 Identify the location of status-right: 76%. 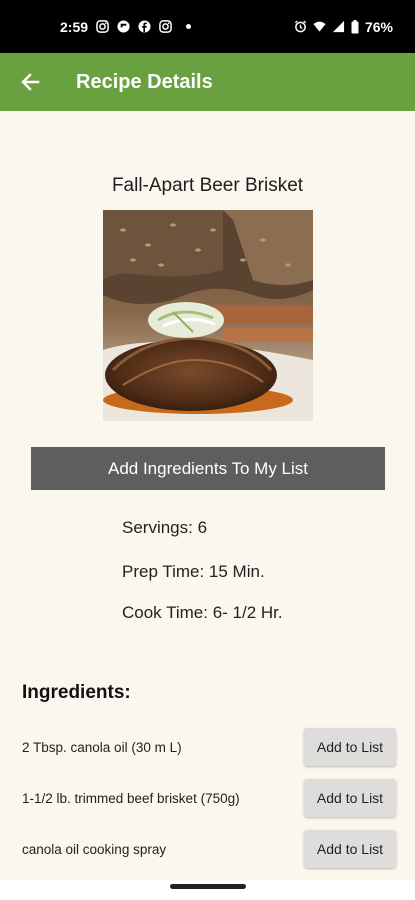
(343, 27).